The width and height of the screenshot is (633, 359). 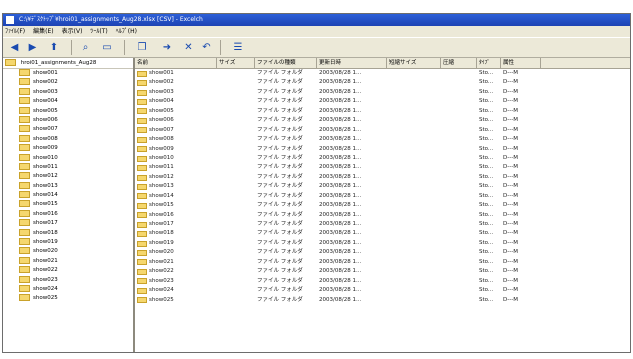 What do you see at coordinates (167, 47) in the screenshot?
I see `move-icon: ➜` at bounding box center [167, 47].